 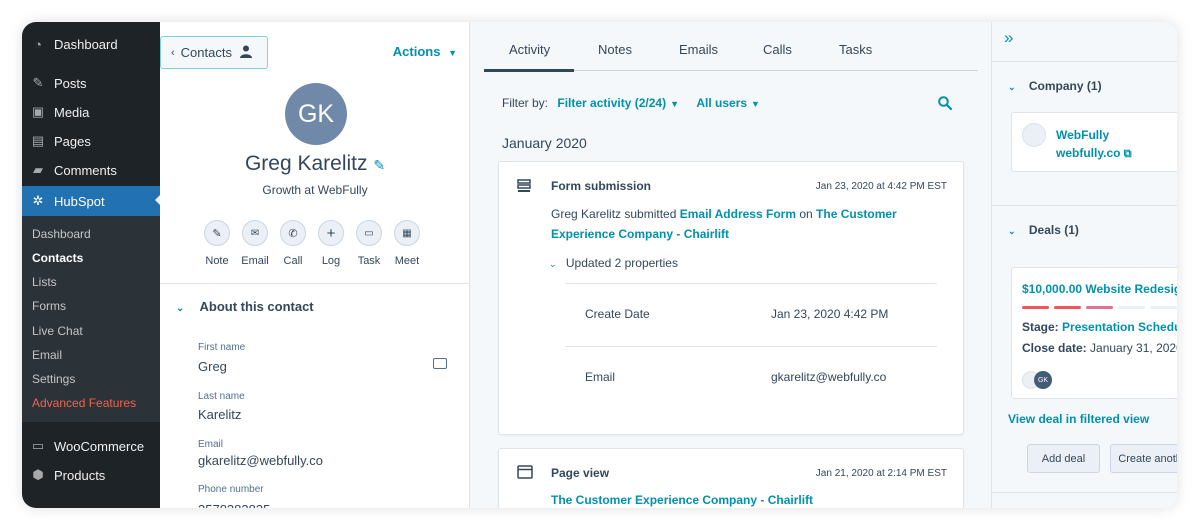 What do you see at coordinates (255, 233) in the screenshot?
I see `email-button: ✉` at bounding box center [255, 233].